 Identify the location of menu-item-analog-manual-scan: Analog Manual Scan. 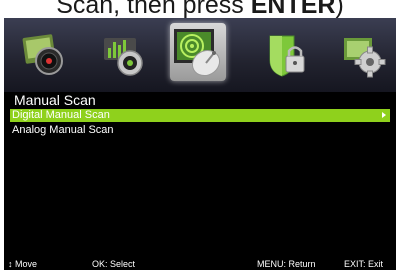
(200, 130).